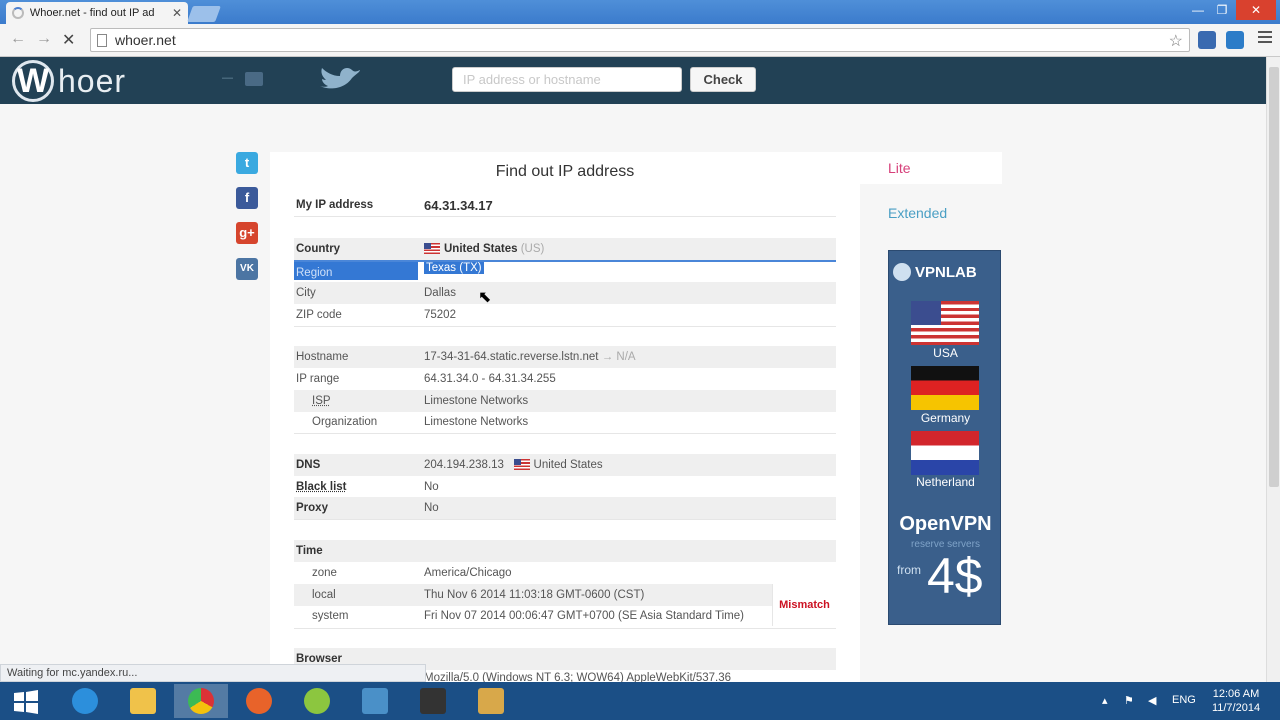  What do you see at coordinates (85, 701) in the screenshot?
I see `taskbar-ie` at bounding box center [85, 701].